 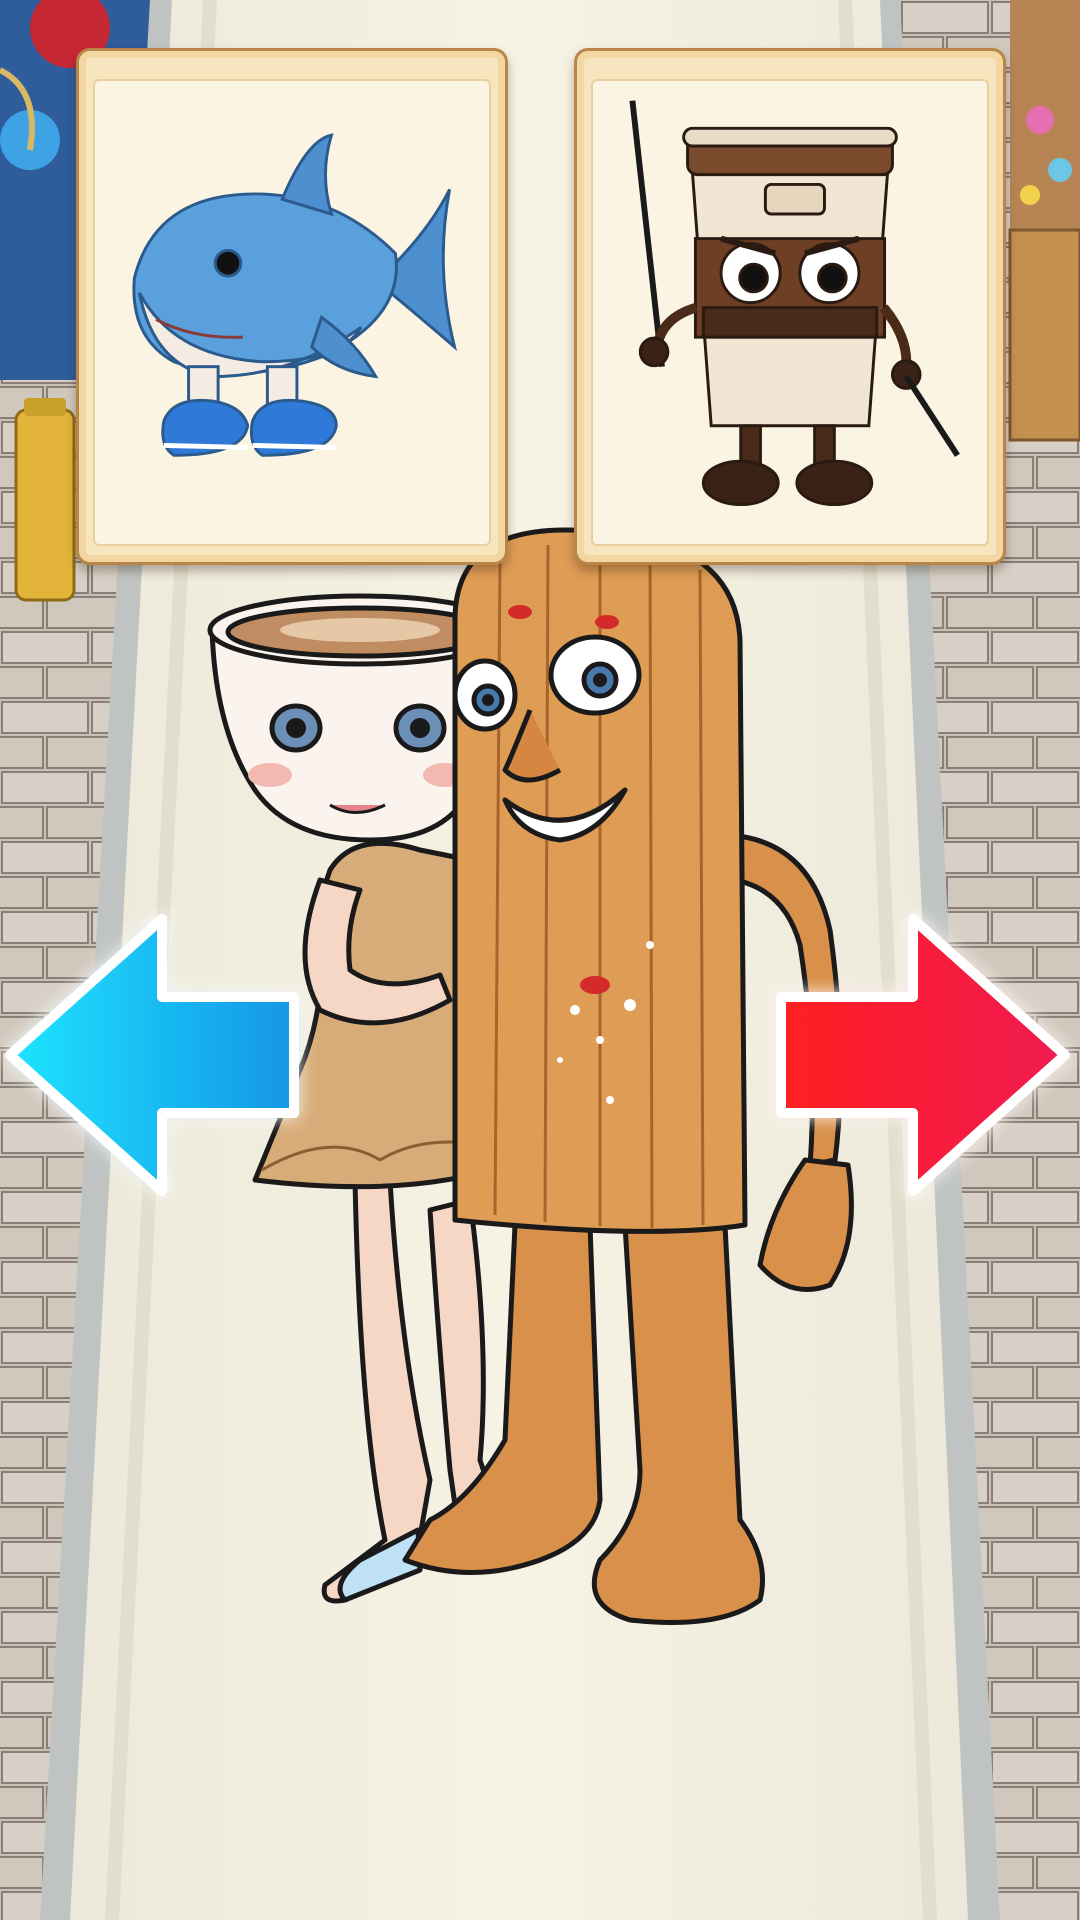 I want to click on swipe-right-arrow, so click(x=923, y=1055).